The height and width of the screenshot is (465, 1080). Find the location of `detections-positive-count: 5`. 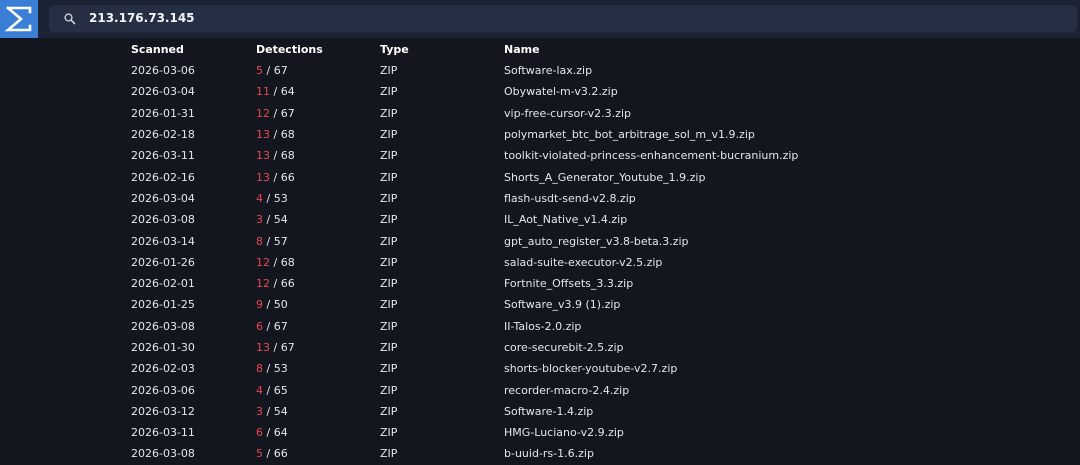

detections-positive-count: 5 is located at coordinates (259, 71).